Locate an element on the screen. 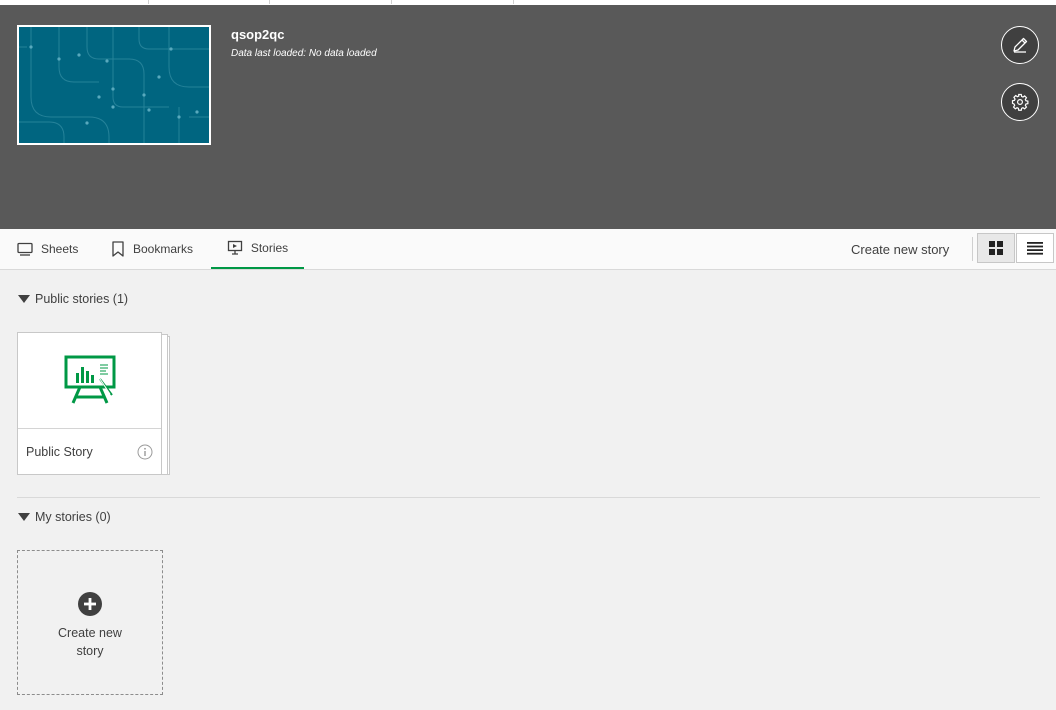 This screenshot has width=1056, height=710. tab-sheets: Sheets is located at coordinates (47, 249).